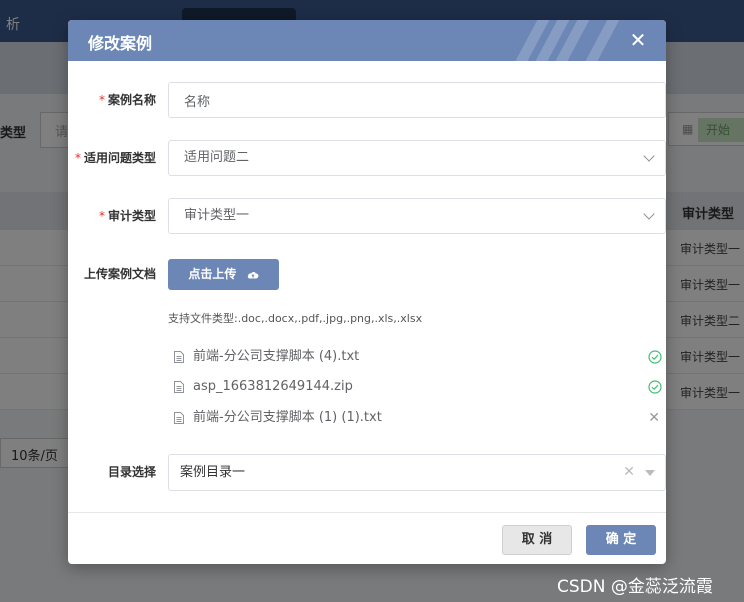 The width and height of the screenshot is (744, 602). I want to click on upload-button-label: 点击上传, so click(212, 274).